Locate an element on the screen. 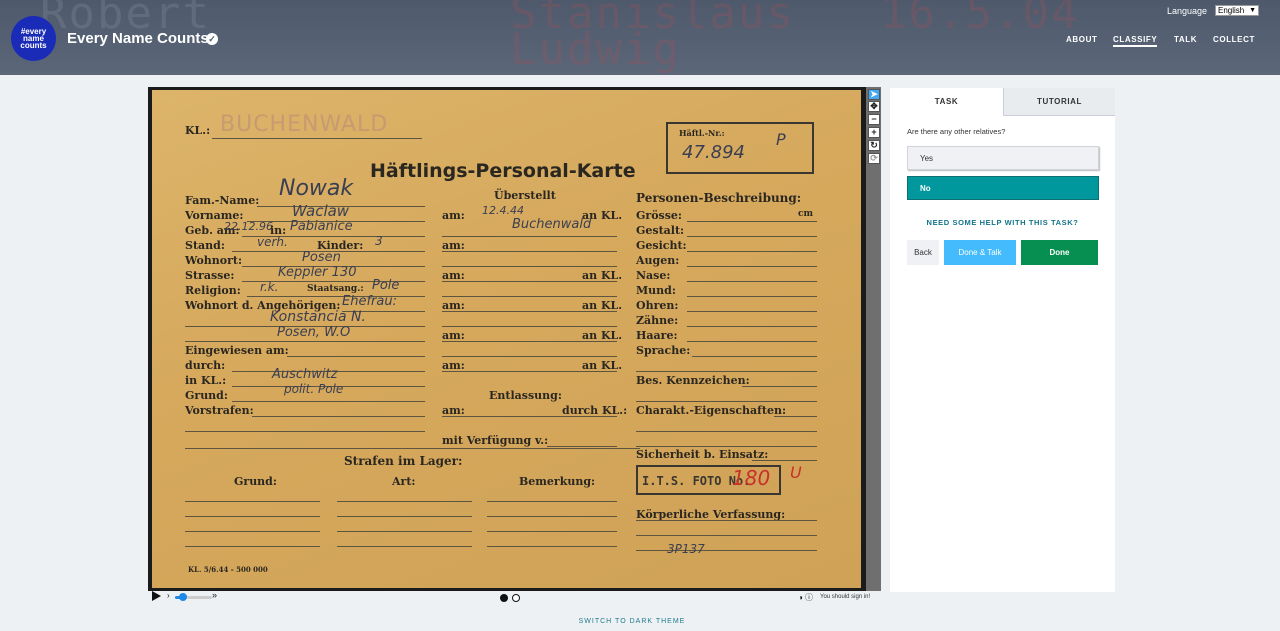 The image size is (1280, 631). kl-label: KL.: is located at coordinates (198, 130).